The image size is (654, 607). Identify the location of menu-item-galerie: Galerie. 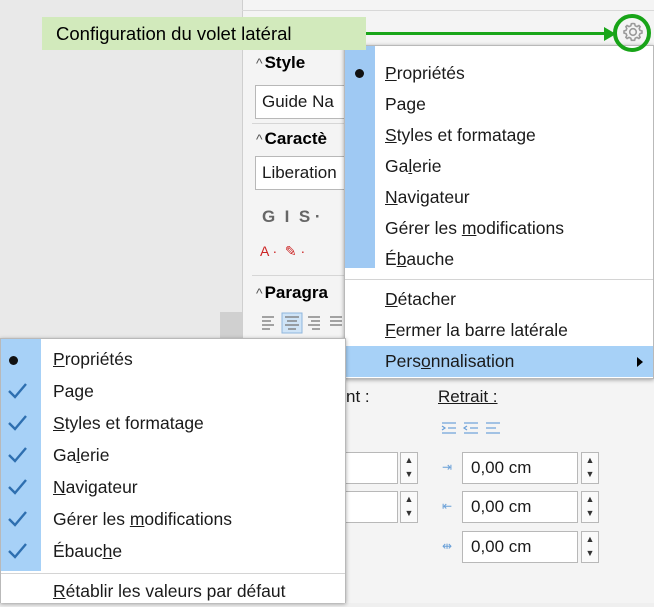
(499, 166).